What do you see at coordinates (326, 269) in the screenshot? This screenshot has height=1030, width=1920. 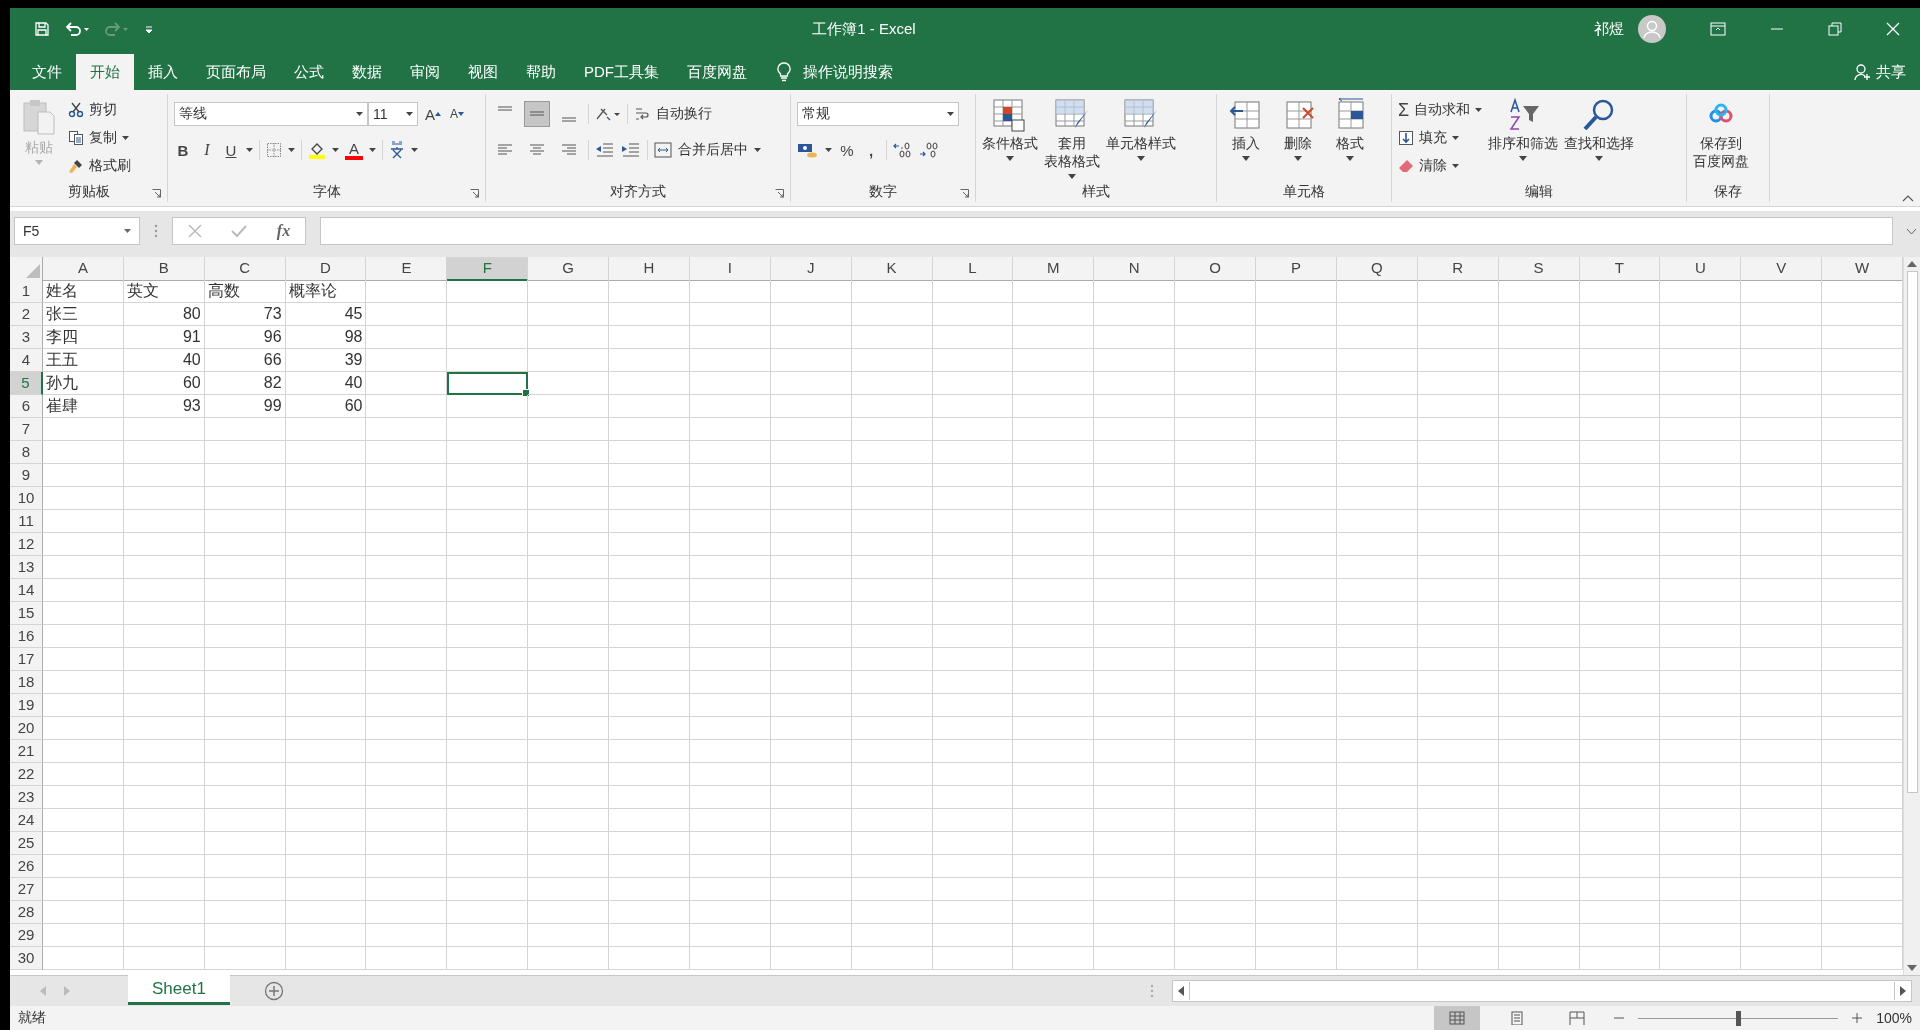 I see `column-header: D` at bounding box center [326, 269].